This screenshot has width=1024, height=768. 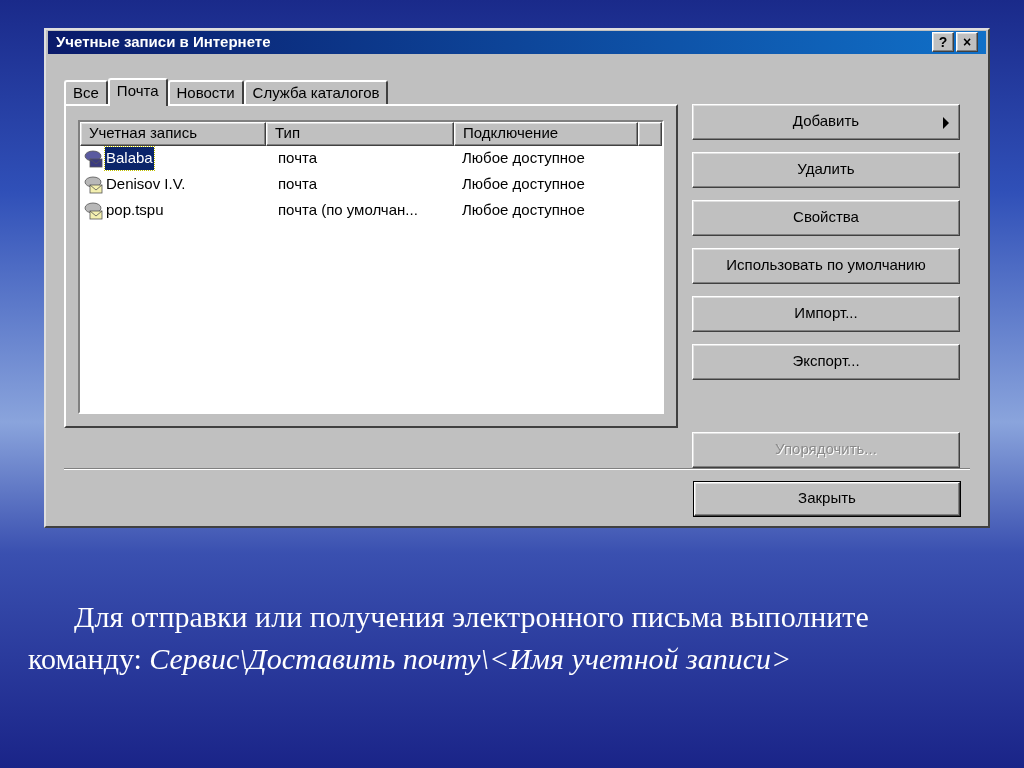 What do you see at coordinates (449, 638) in the screenshot?
I see `caption-text: Для отправки или получения электронного письма выполните команду: Сервис\Доставить почту\<Имя учетной записи>` at bounding box center [449, 638].